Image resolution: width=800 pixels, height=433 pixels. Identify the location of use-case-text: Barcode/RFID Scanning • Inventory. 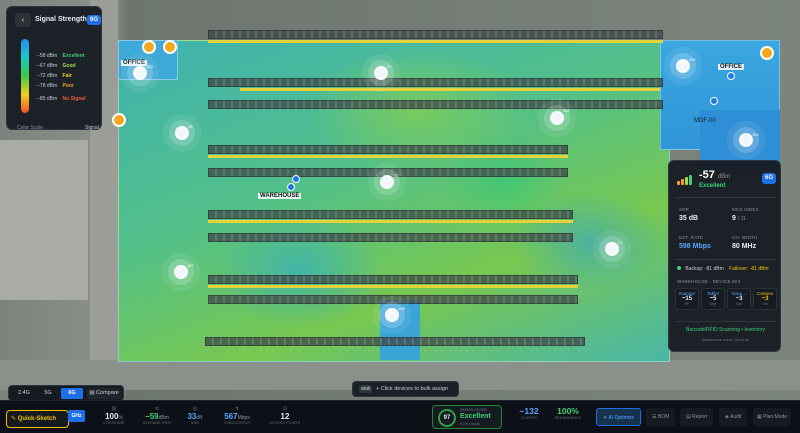
(725, 330).